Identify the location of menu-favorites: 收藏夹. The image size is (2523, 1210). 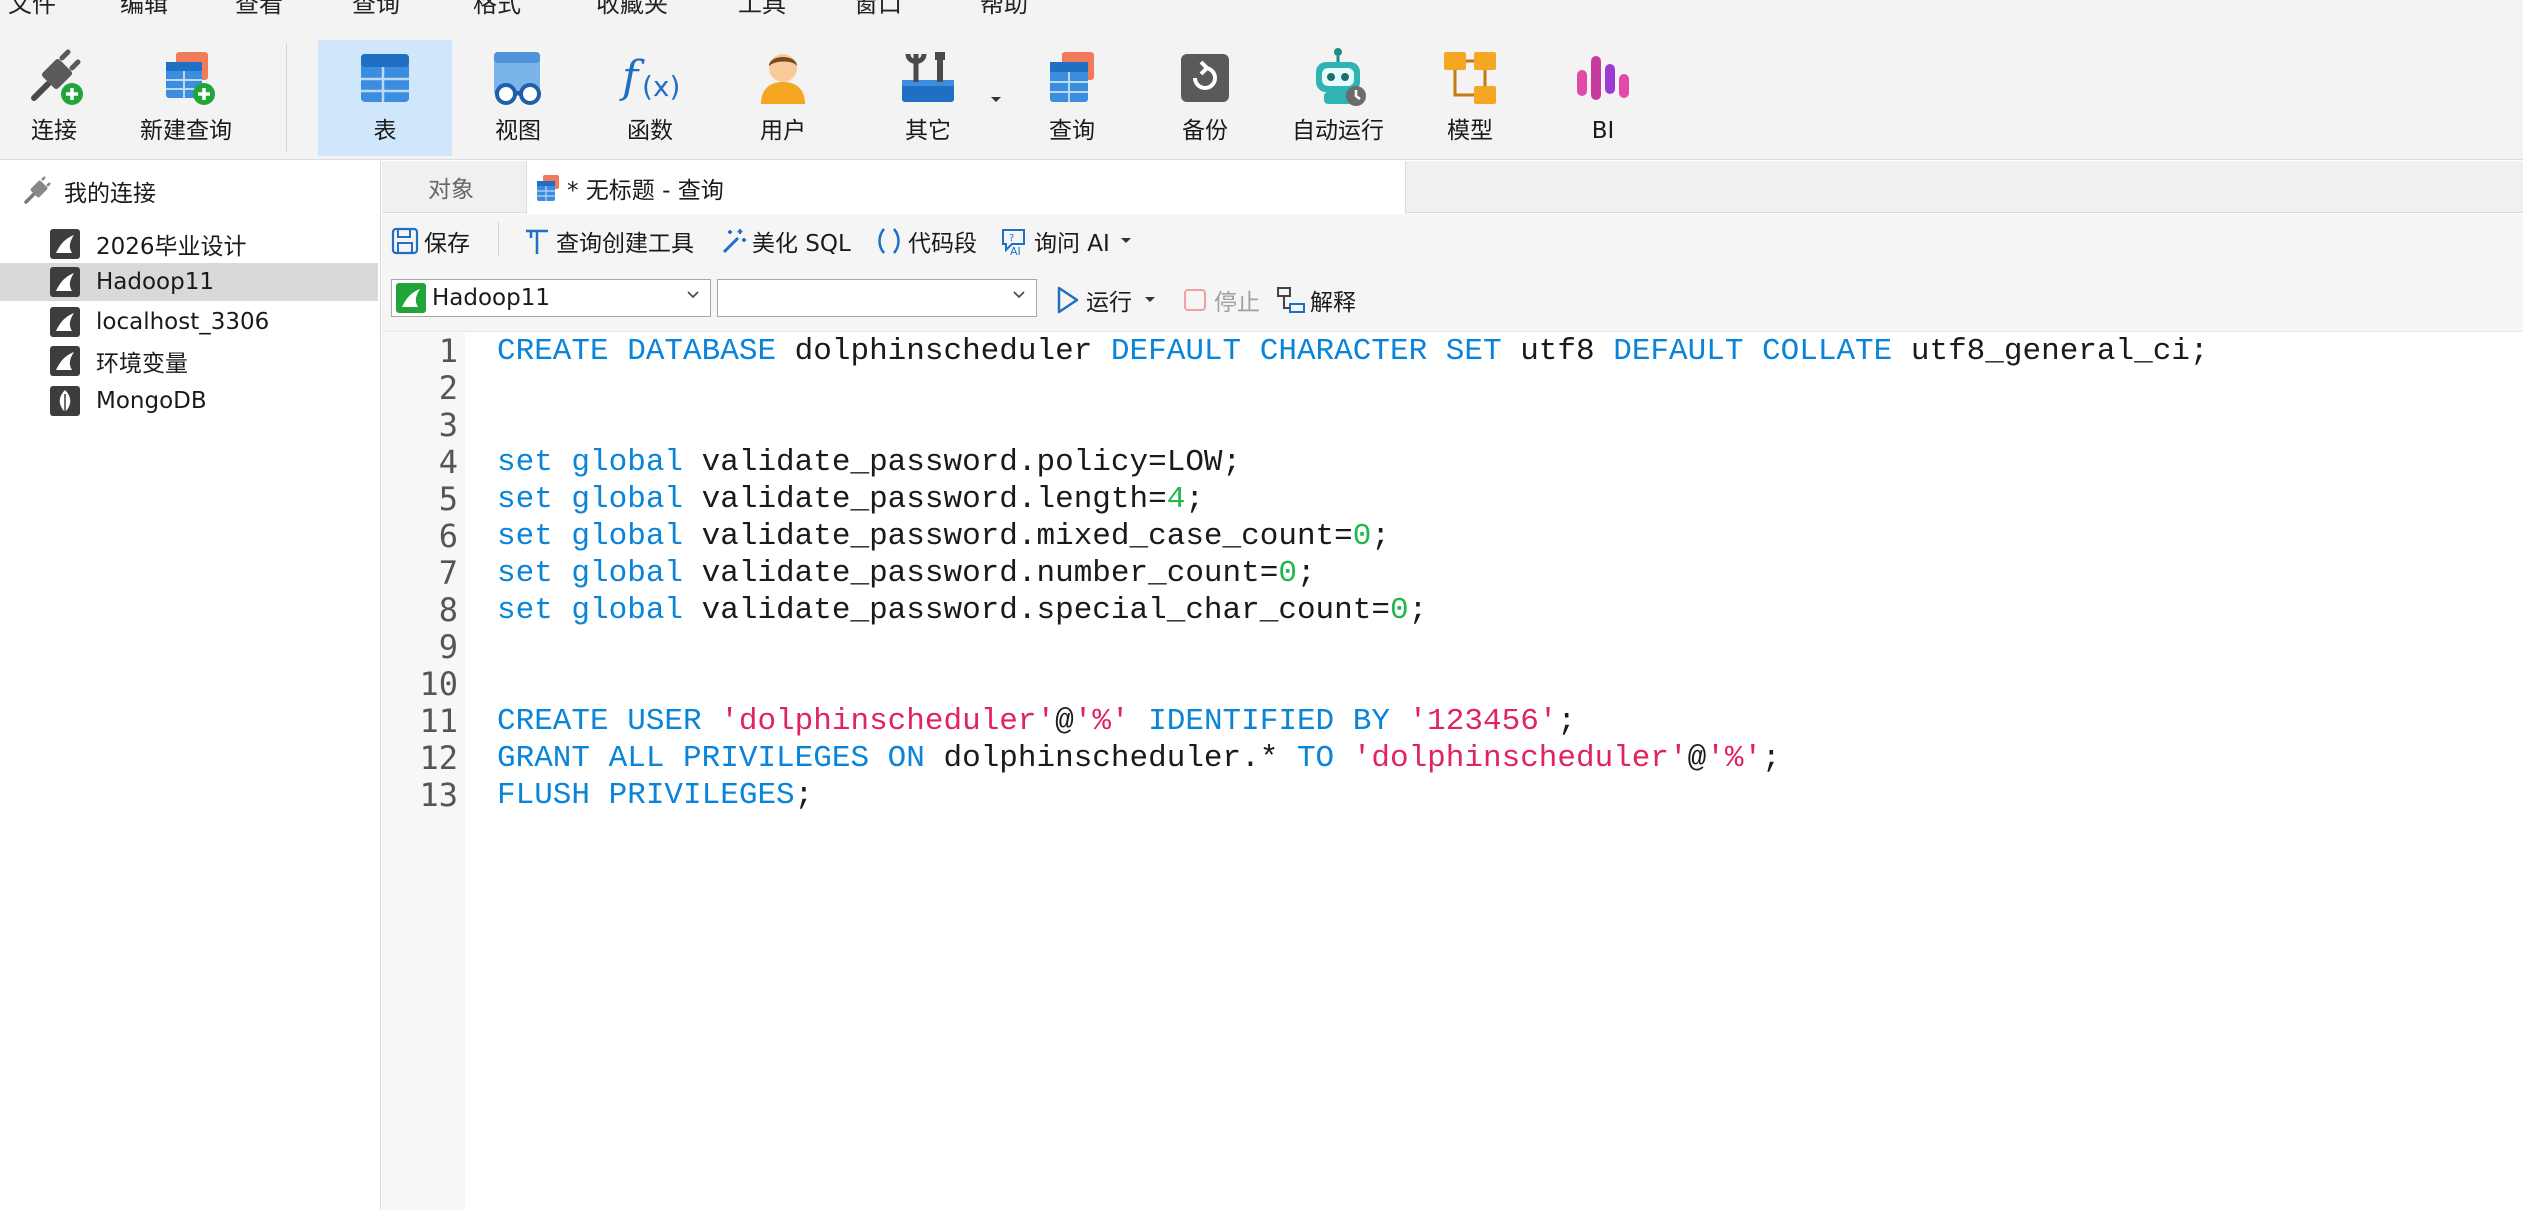
(632, 9).